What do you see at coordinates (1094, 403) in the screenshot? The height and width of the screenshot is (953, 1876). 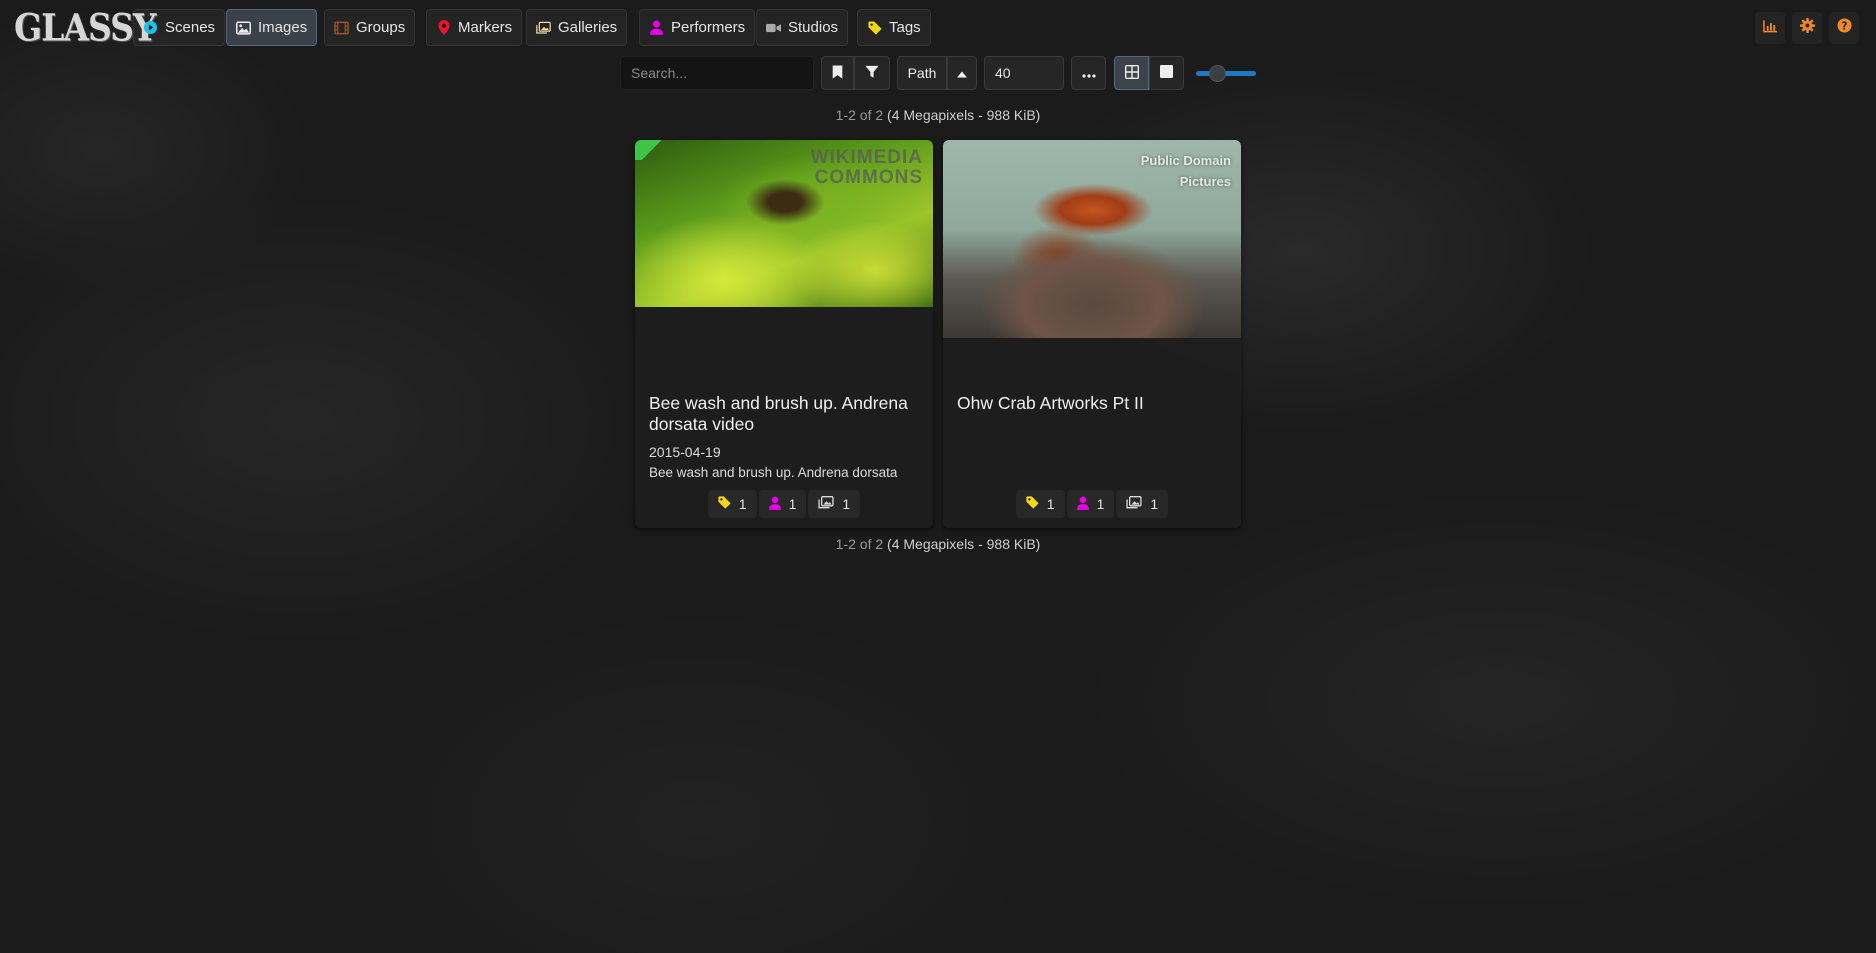 I see `card-title: Ohw Crab Artworks Pt II` at bounding box center [1094, 403].